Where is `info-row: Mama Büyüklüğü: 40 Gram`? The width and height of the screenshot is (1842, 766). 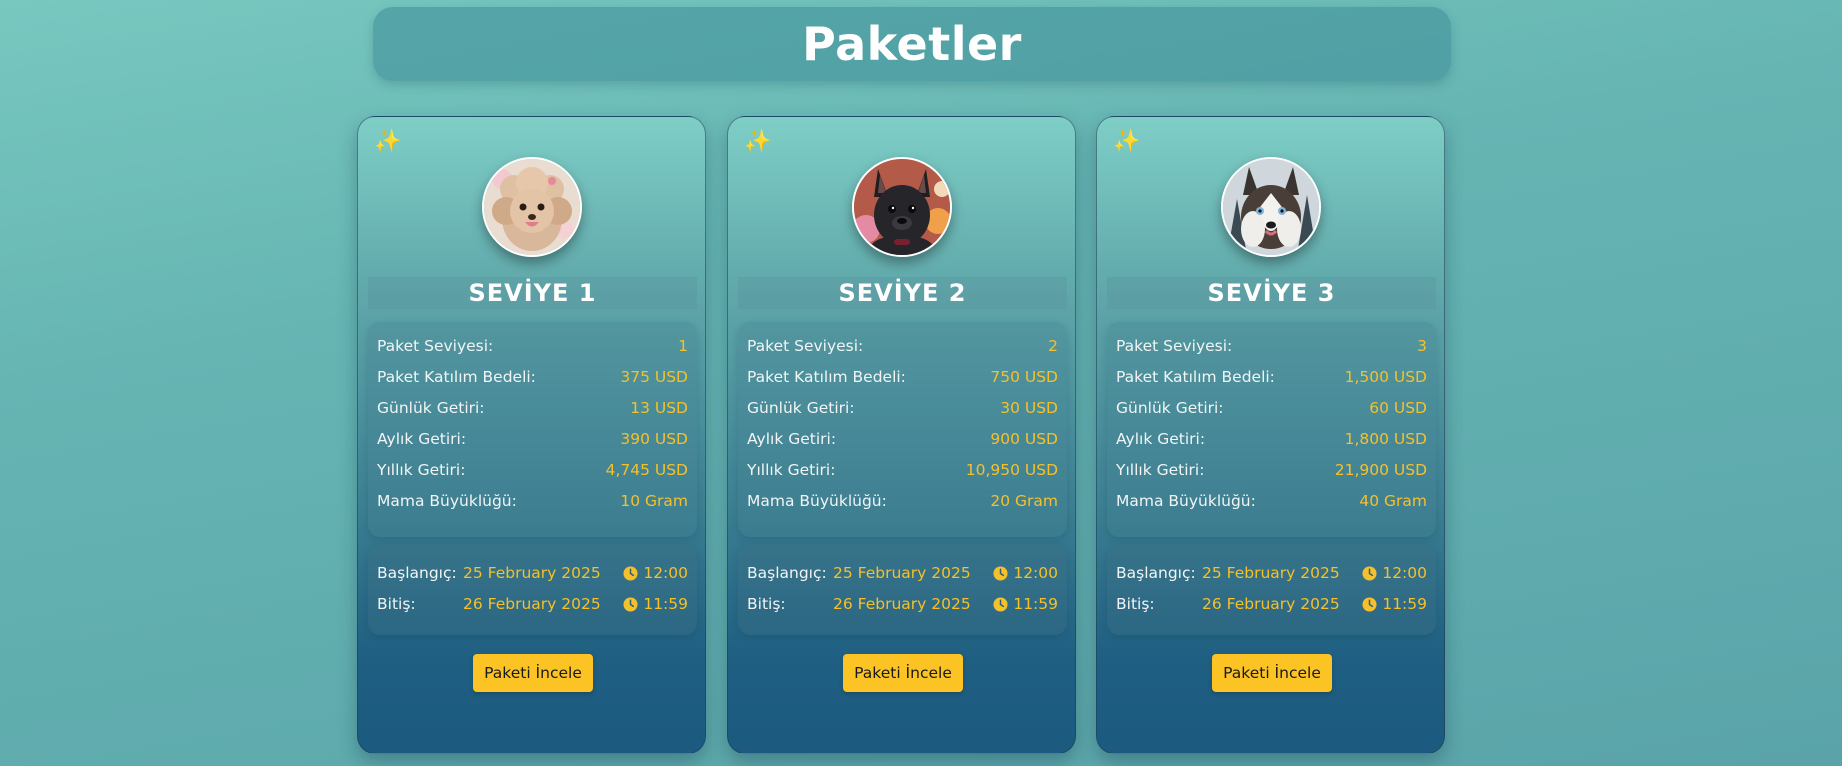 info-row: Mama Büyüklüğü: 40 Gram is located at coordinates (1271, 501).